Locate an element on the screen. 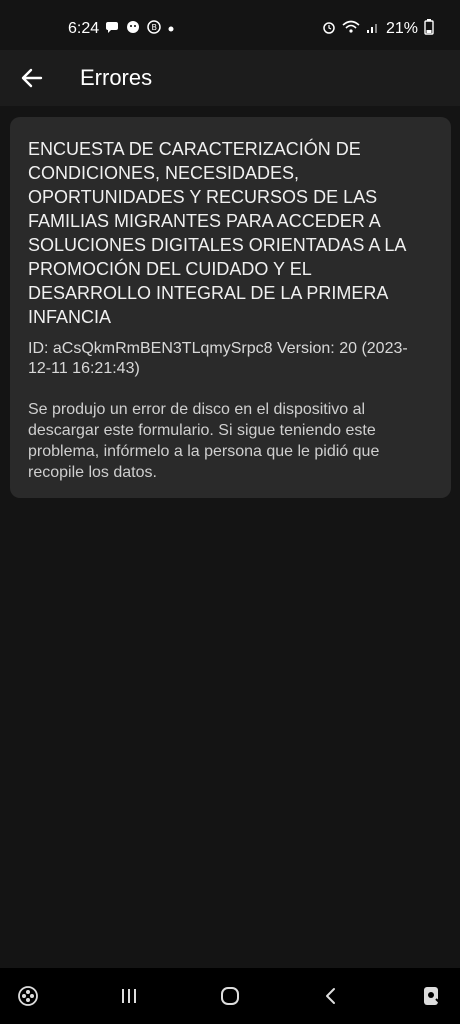 The height and width of the screenshot is (1024, 460). recents-button is located at coordinates (129, 996).